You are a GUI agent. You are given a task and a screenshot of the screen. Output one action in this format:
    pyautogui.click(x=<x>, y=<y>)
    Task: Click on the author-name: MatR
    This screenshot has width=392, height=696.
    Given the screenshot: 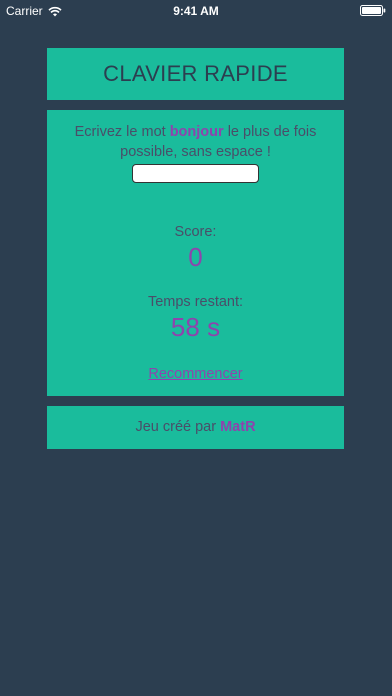 What is the action you would take?
    pyautogui.click(x=238, y=427)
    